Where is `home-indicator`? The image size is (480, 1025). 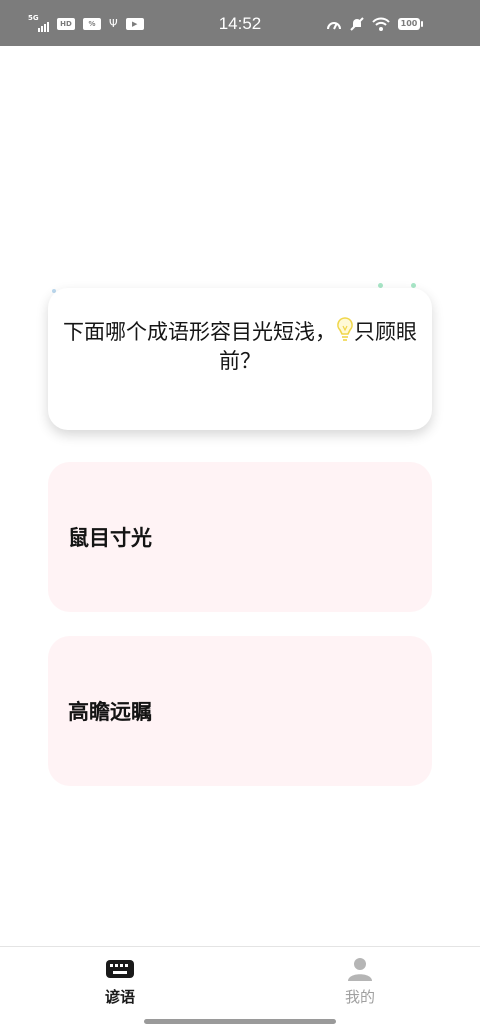
home-indicator is located at coordinates (240, 1021).